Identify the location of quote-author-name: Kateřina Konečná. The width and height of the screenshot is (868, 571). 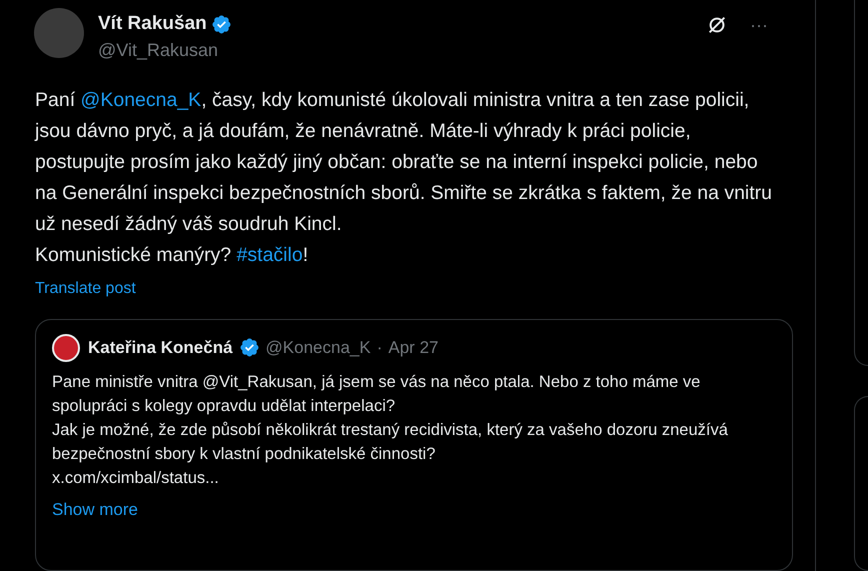
(160, 347).